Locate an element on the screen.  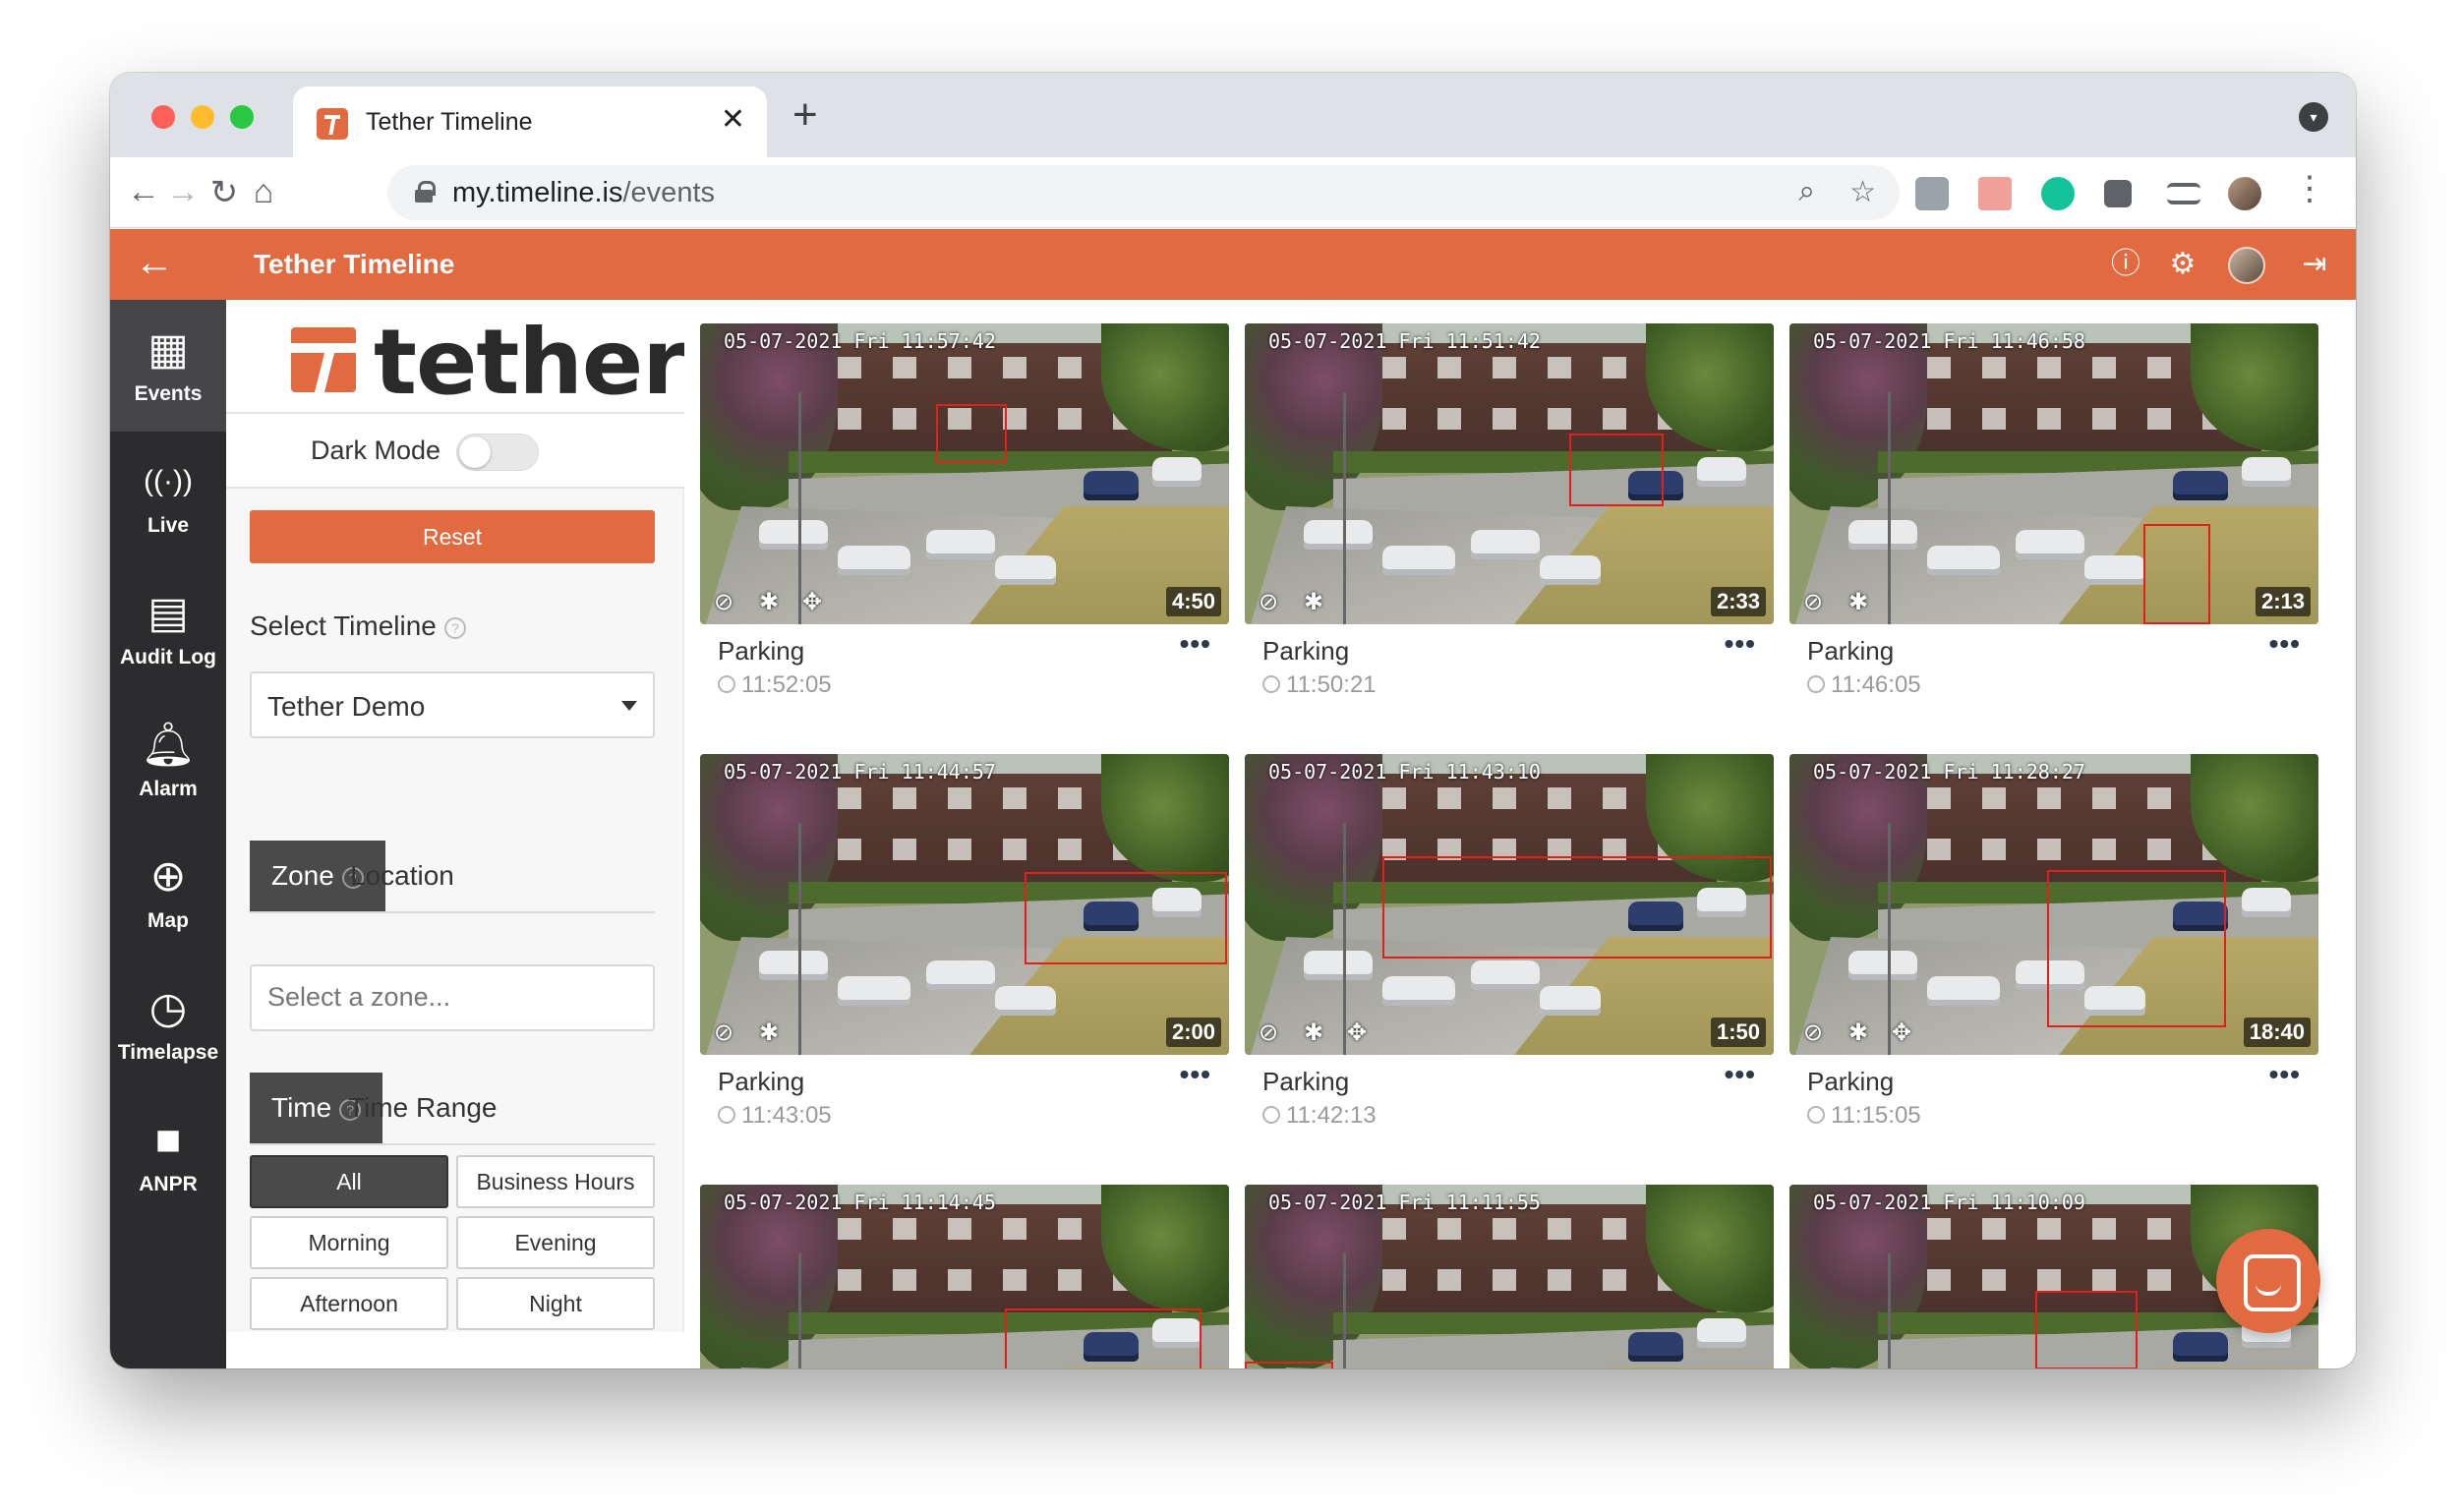
dark-mode-toggle is located at coordinates (497, 452).